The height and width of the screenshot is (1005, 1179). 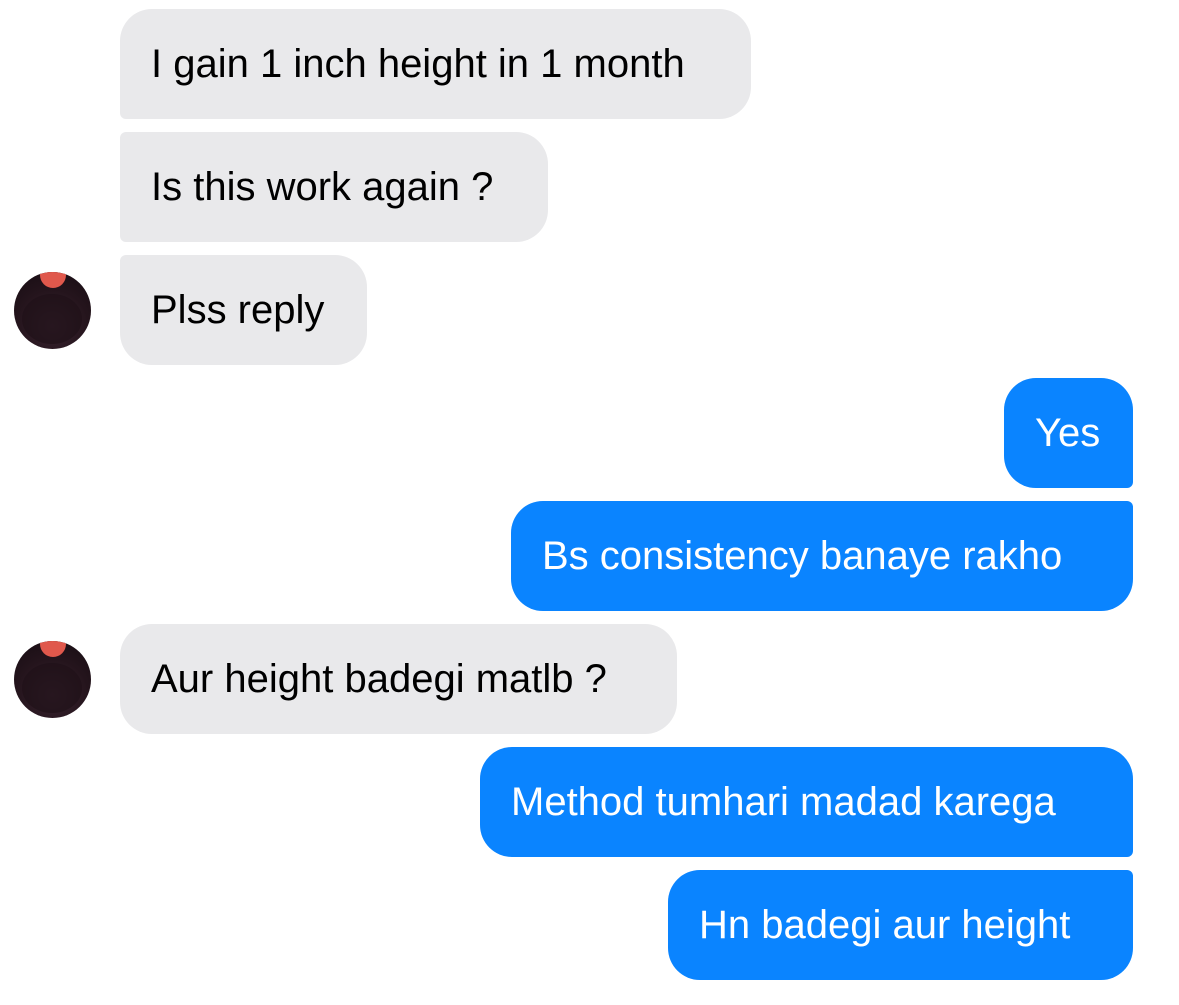 I want to click on incoming-message-bubble: Is this work again ?, so click(x=334, y=187).